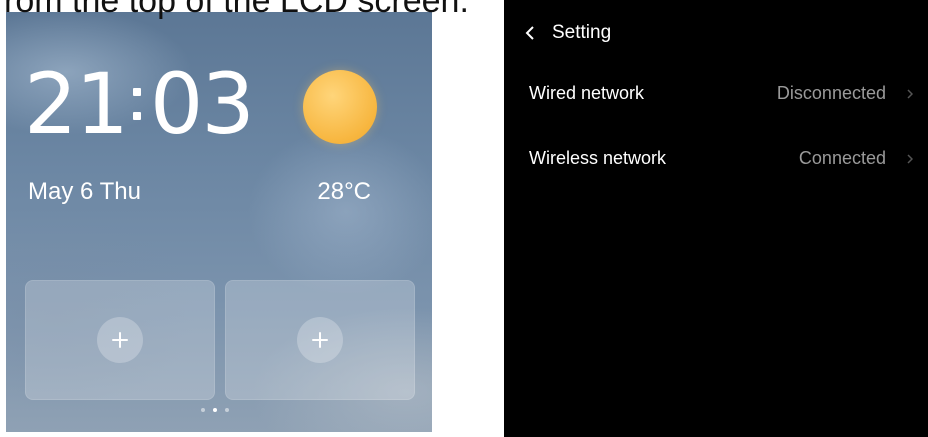  Describe the element at coordinates (136, 104) in the screenshot. I see `clock-colon` at that location.